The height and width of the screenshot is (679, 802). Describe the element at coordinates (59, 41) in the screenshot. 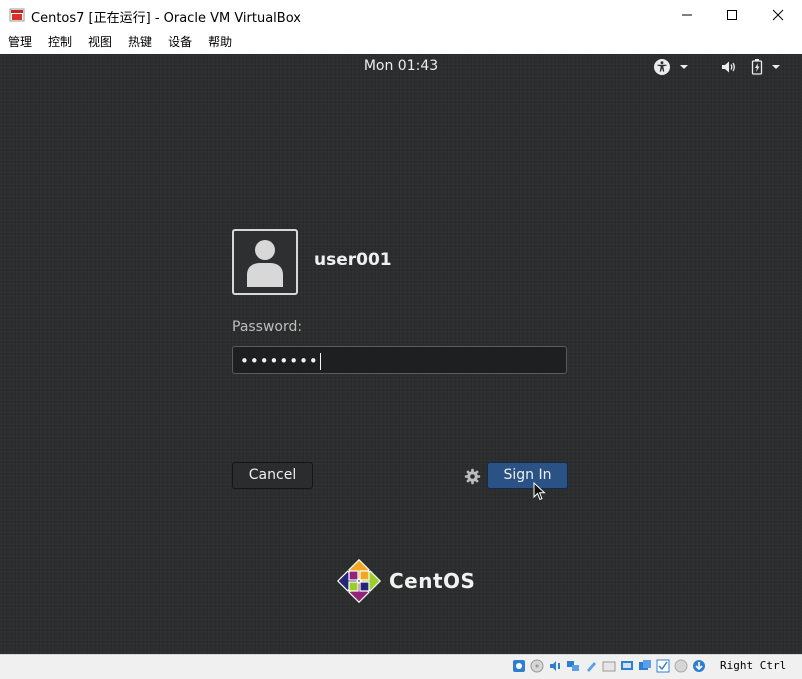

I see `menu-control: 控制` at that location.